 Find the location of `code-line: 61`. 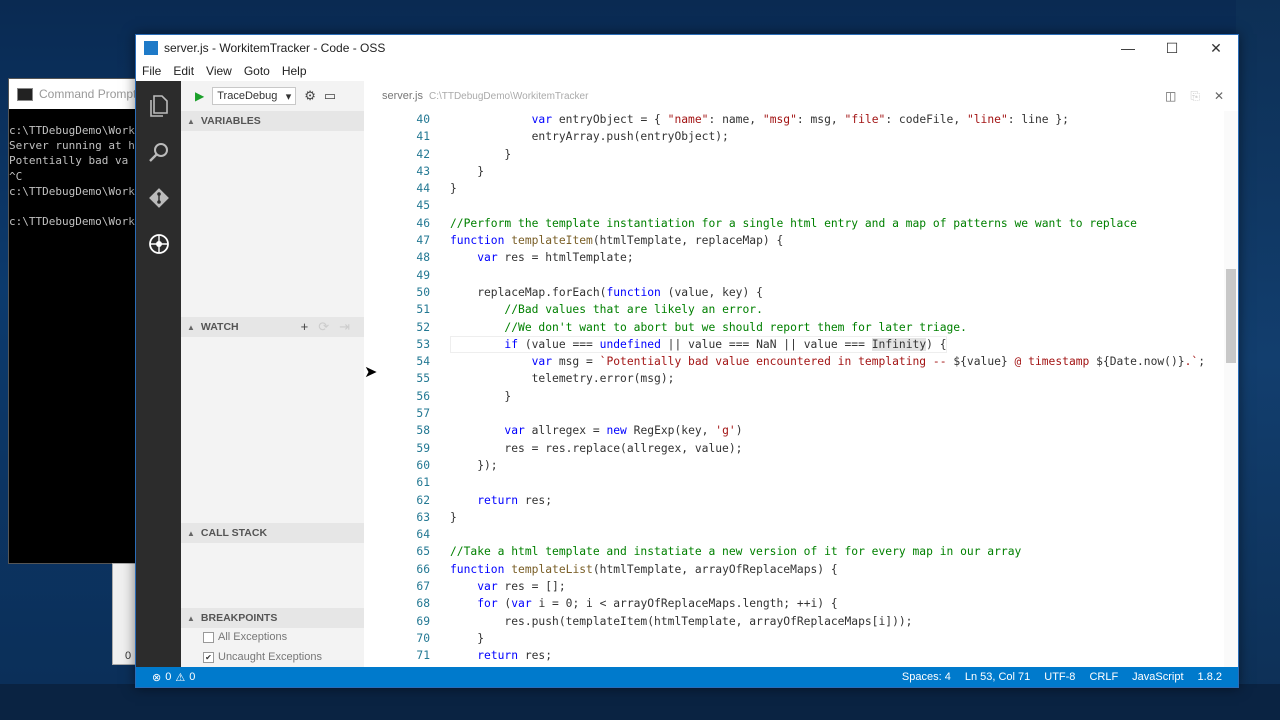

code-line: 61 is located at coordinates (794, 482).